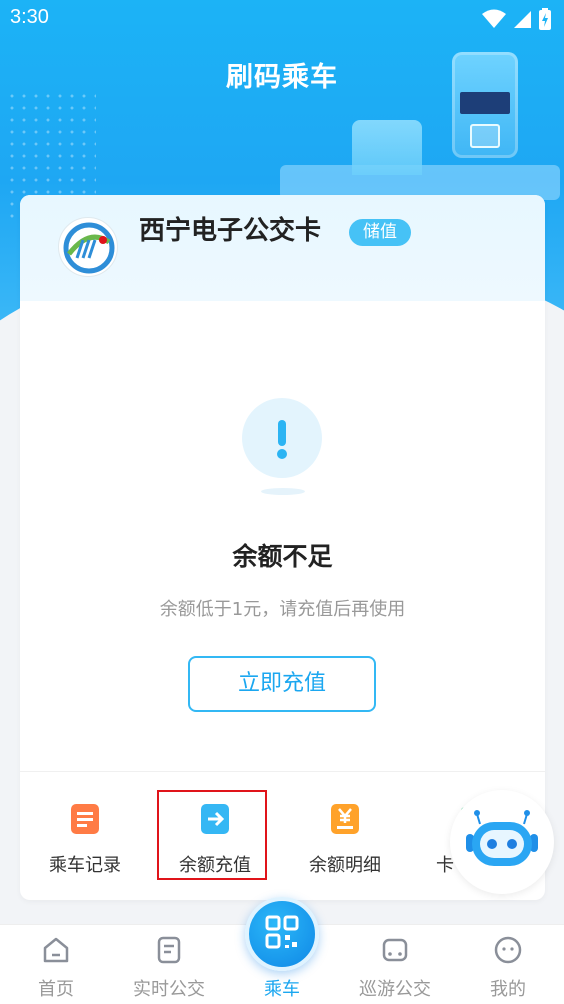 This screenshot has width=564, height=1004. I want to click on card-logo, so click(88, 247).